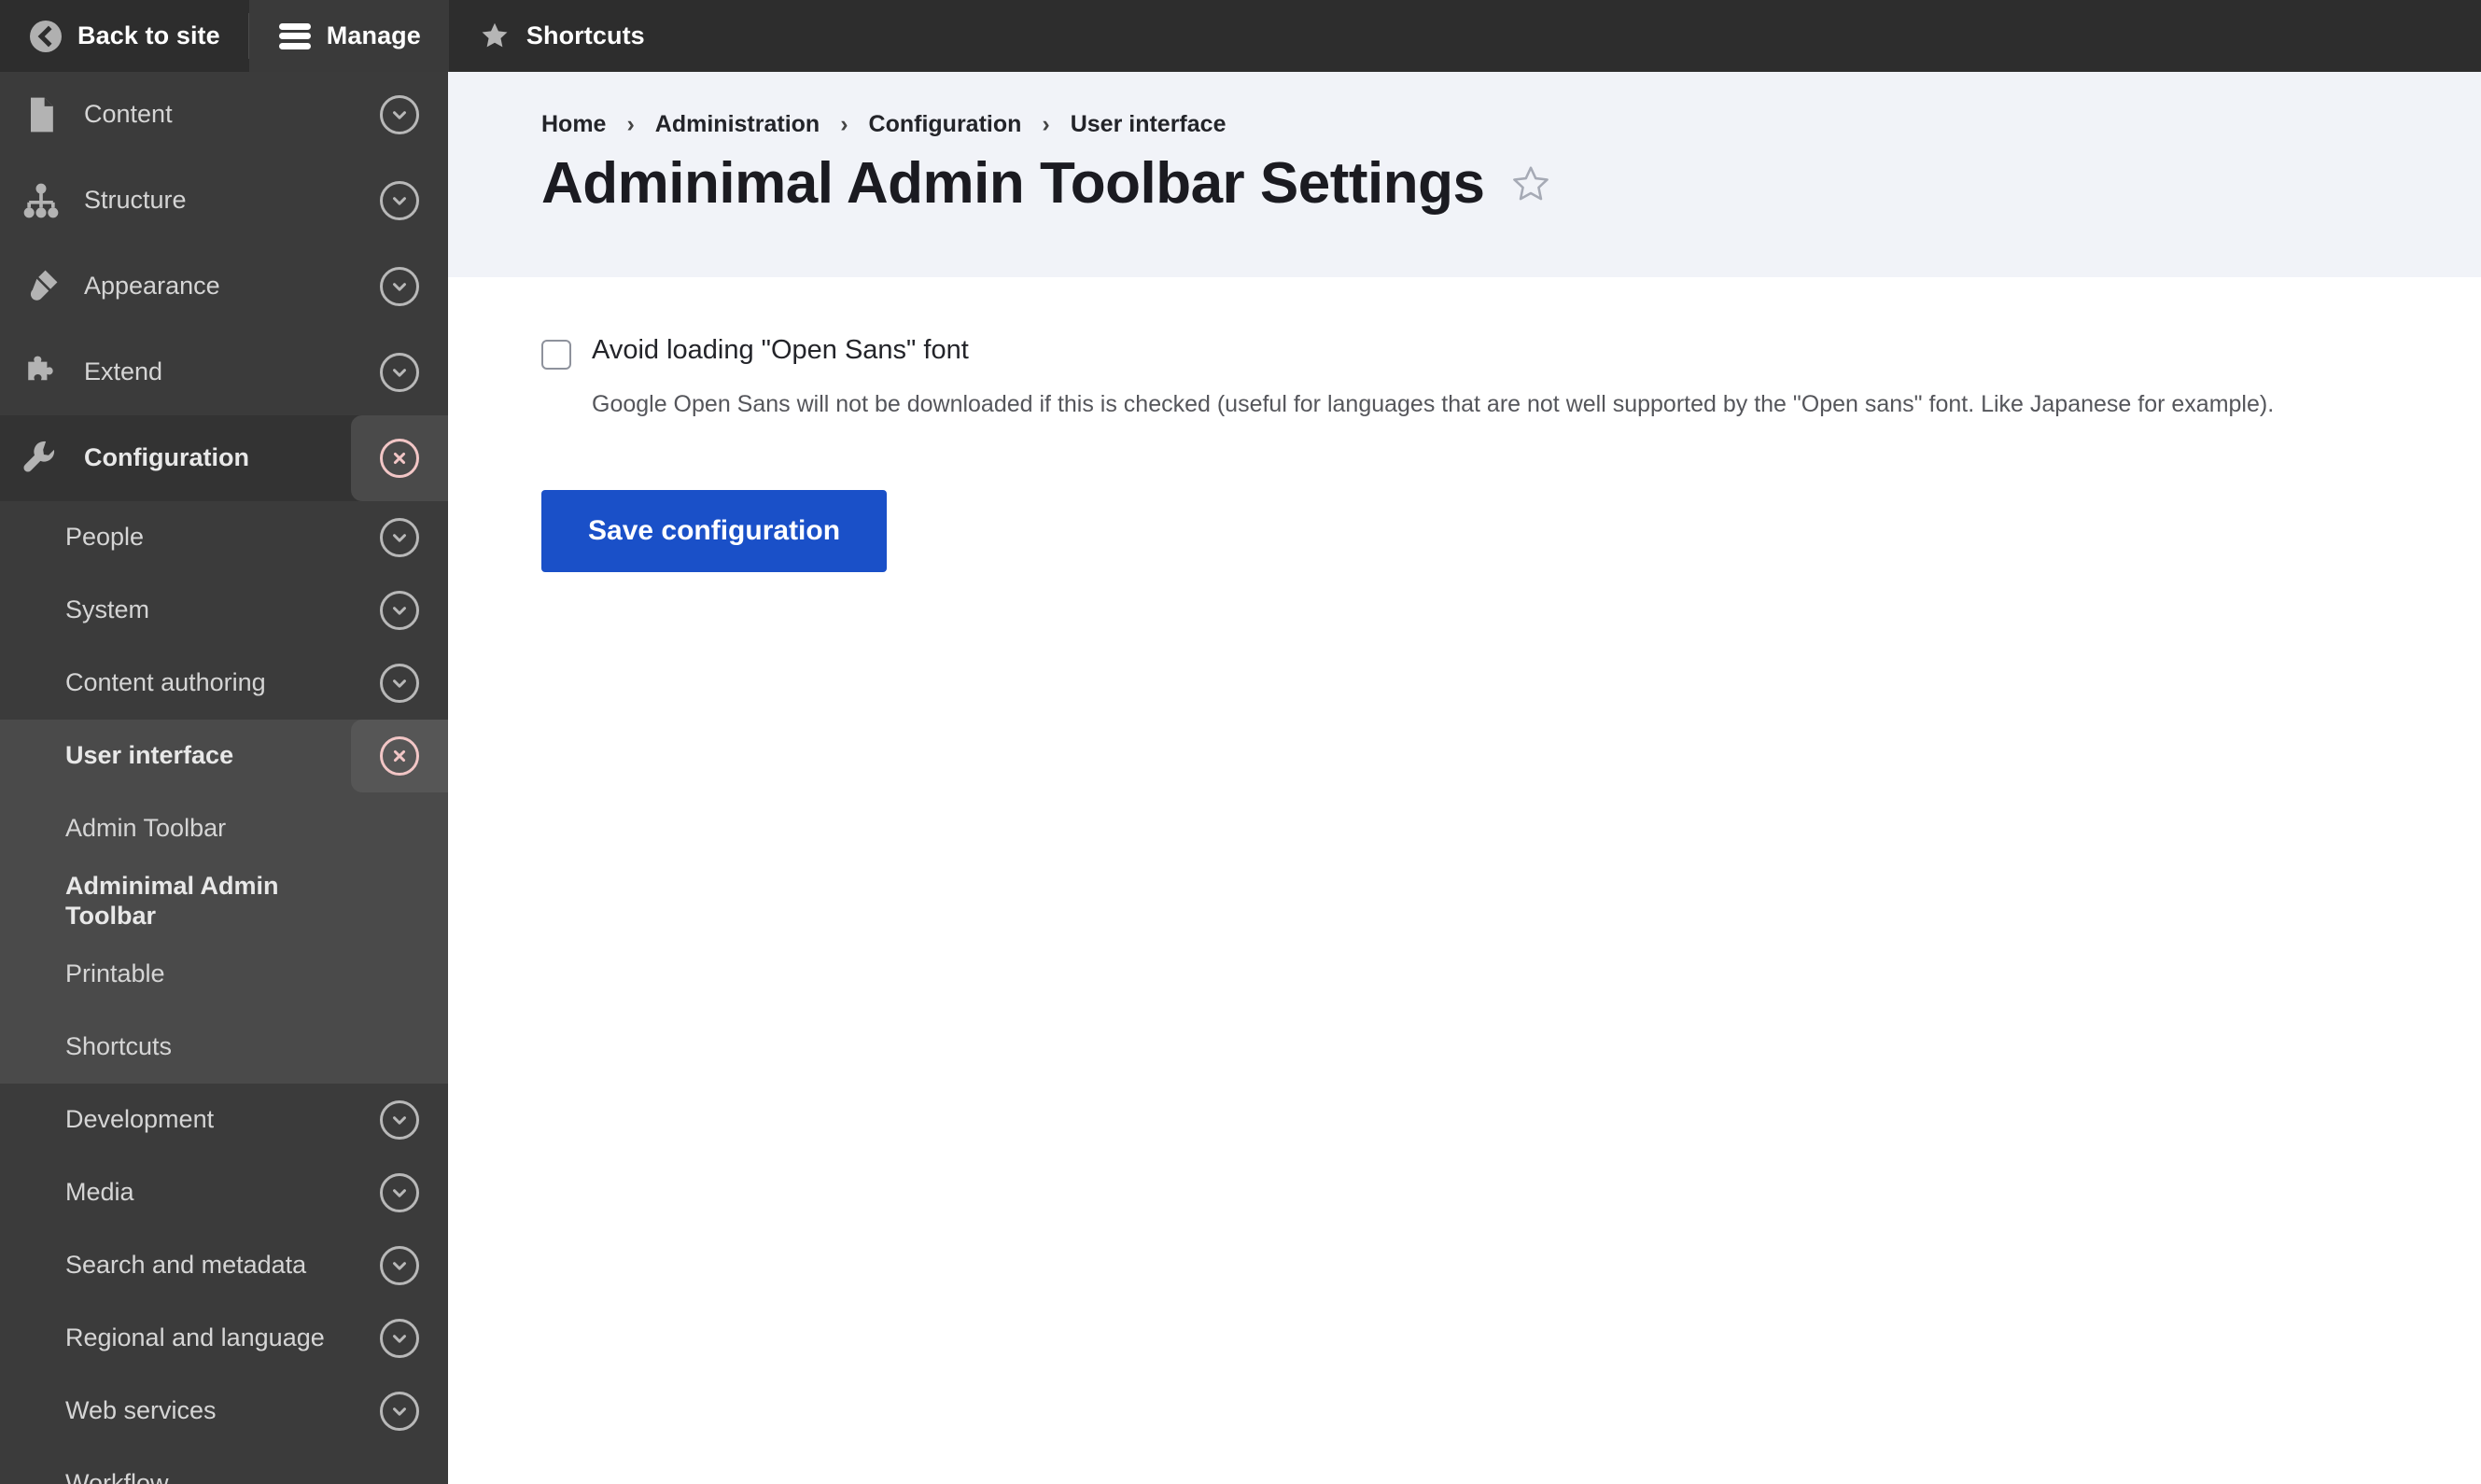 This screenshot has height=1484, width=2481. What do you see at coordinates (152, 286) in the screenshot?
I see `sidebar-item-label: Appearance` at bounding box center [152, 286].